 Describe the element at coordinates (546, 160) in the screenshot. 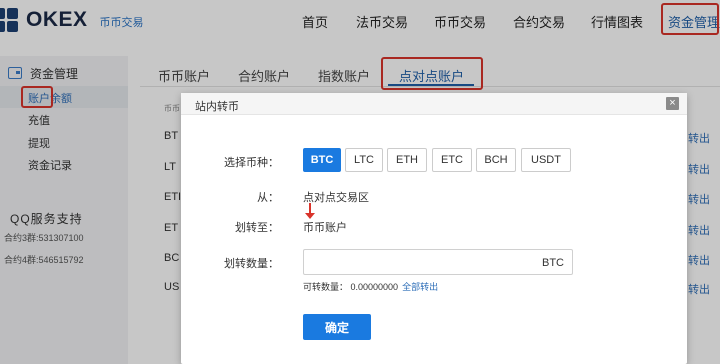

I see `currency-option-usdt: USDT` at that location.